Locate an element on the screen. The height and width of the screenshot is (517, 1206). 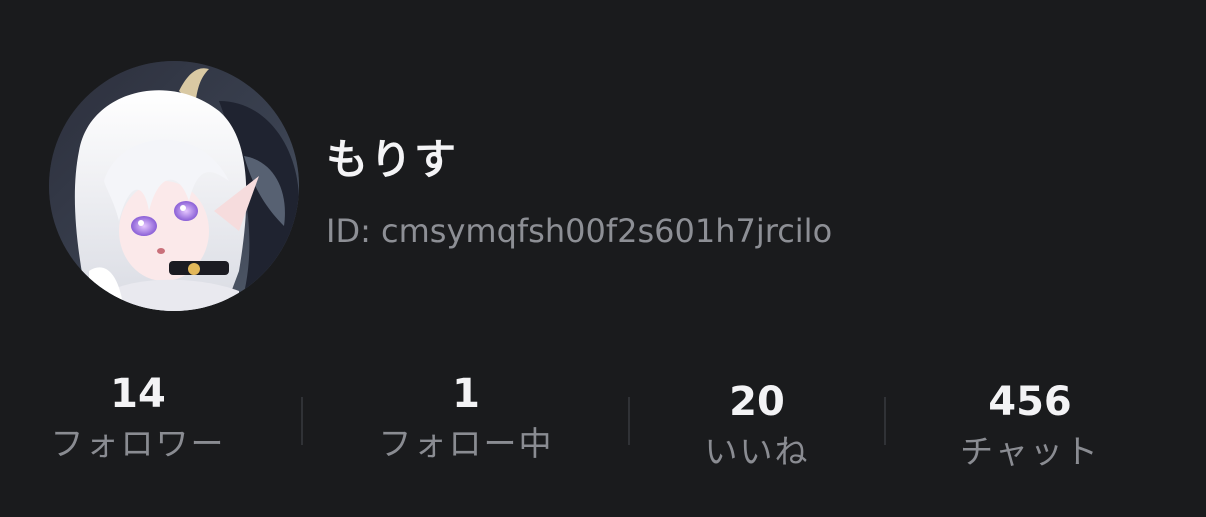
chats-count: 456 is located at coordinates (1030, 402).